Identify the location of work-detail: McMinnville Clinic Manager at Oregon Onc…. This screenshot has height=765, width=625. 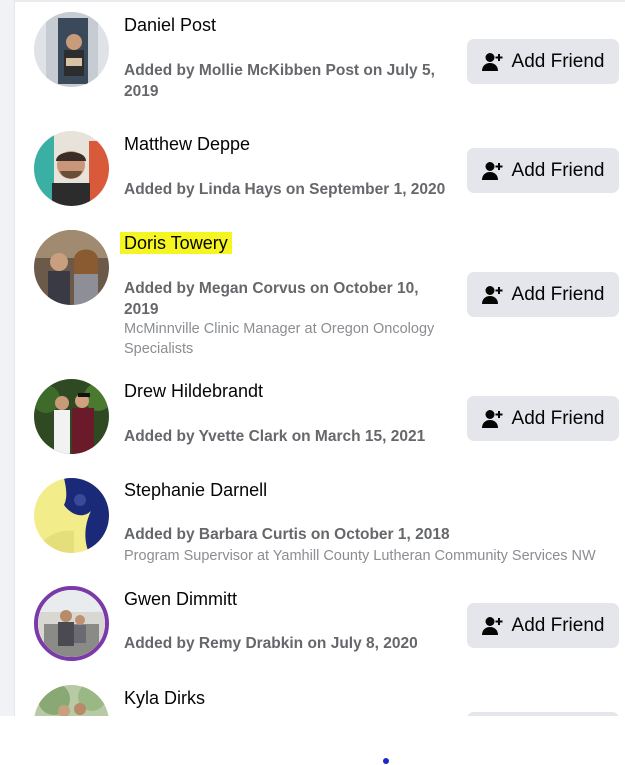
(279, 339).